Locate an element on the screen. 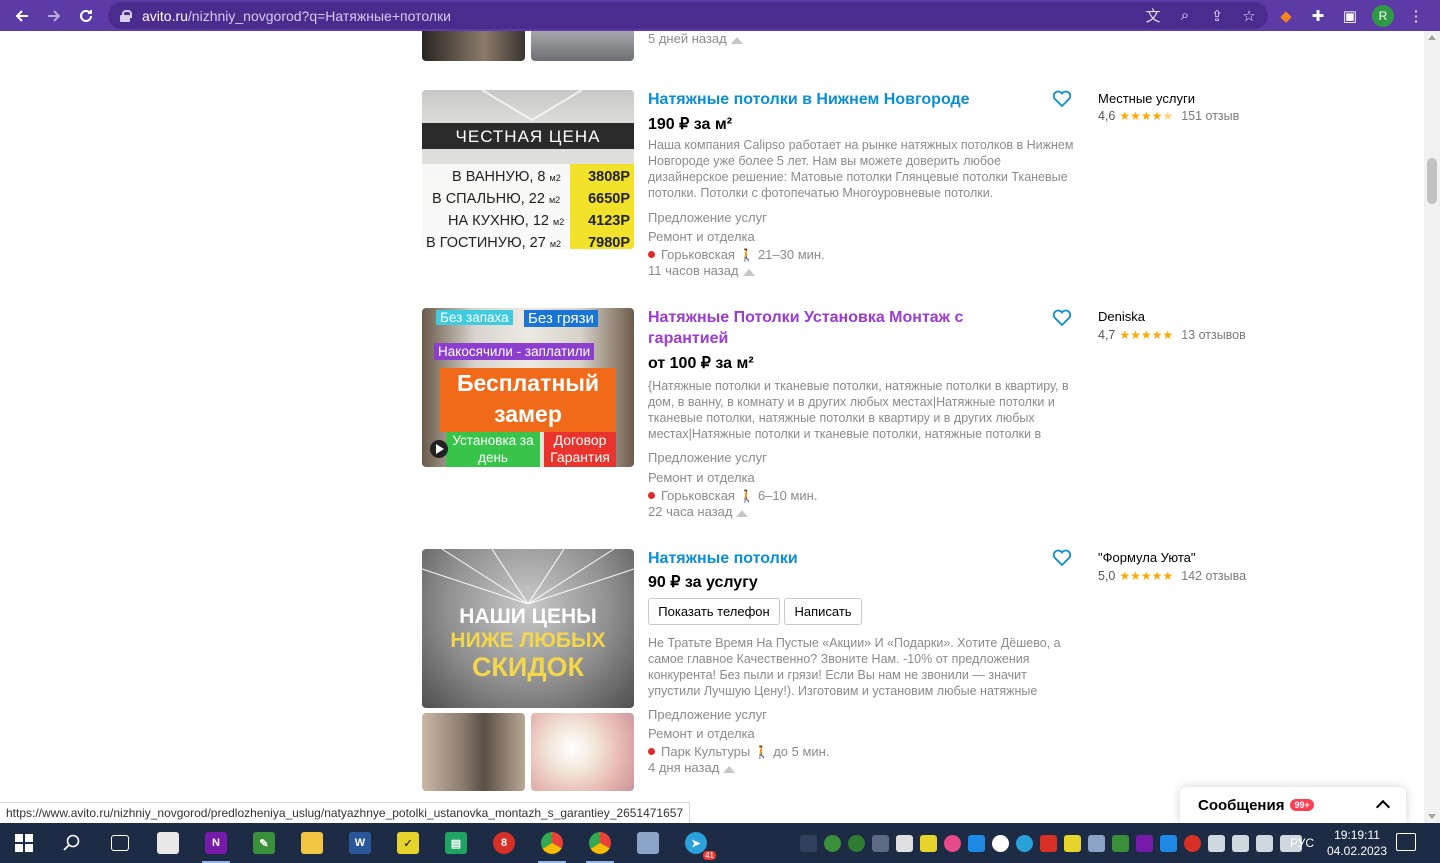  document-tray-icon is located at coordinates (904, 843).